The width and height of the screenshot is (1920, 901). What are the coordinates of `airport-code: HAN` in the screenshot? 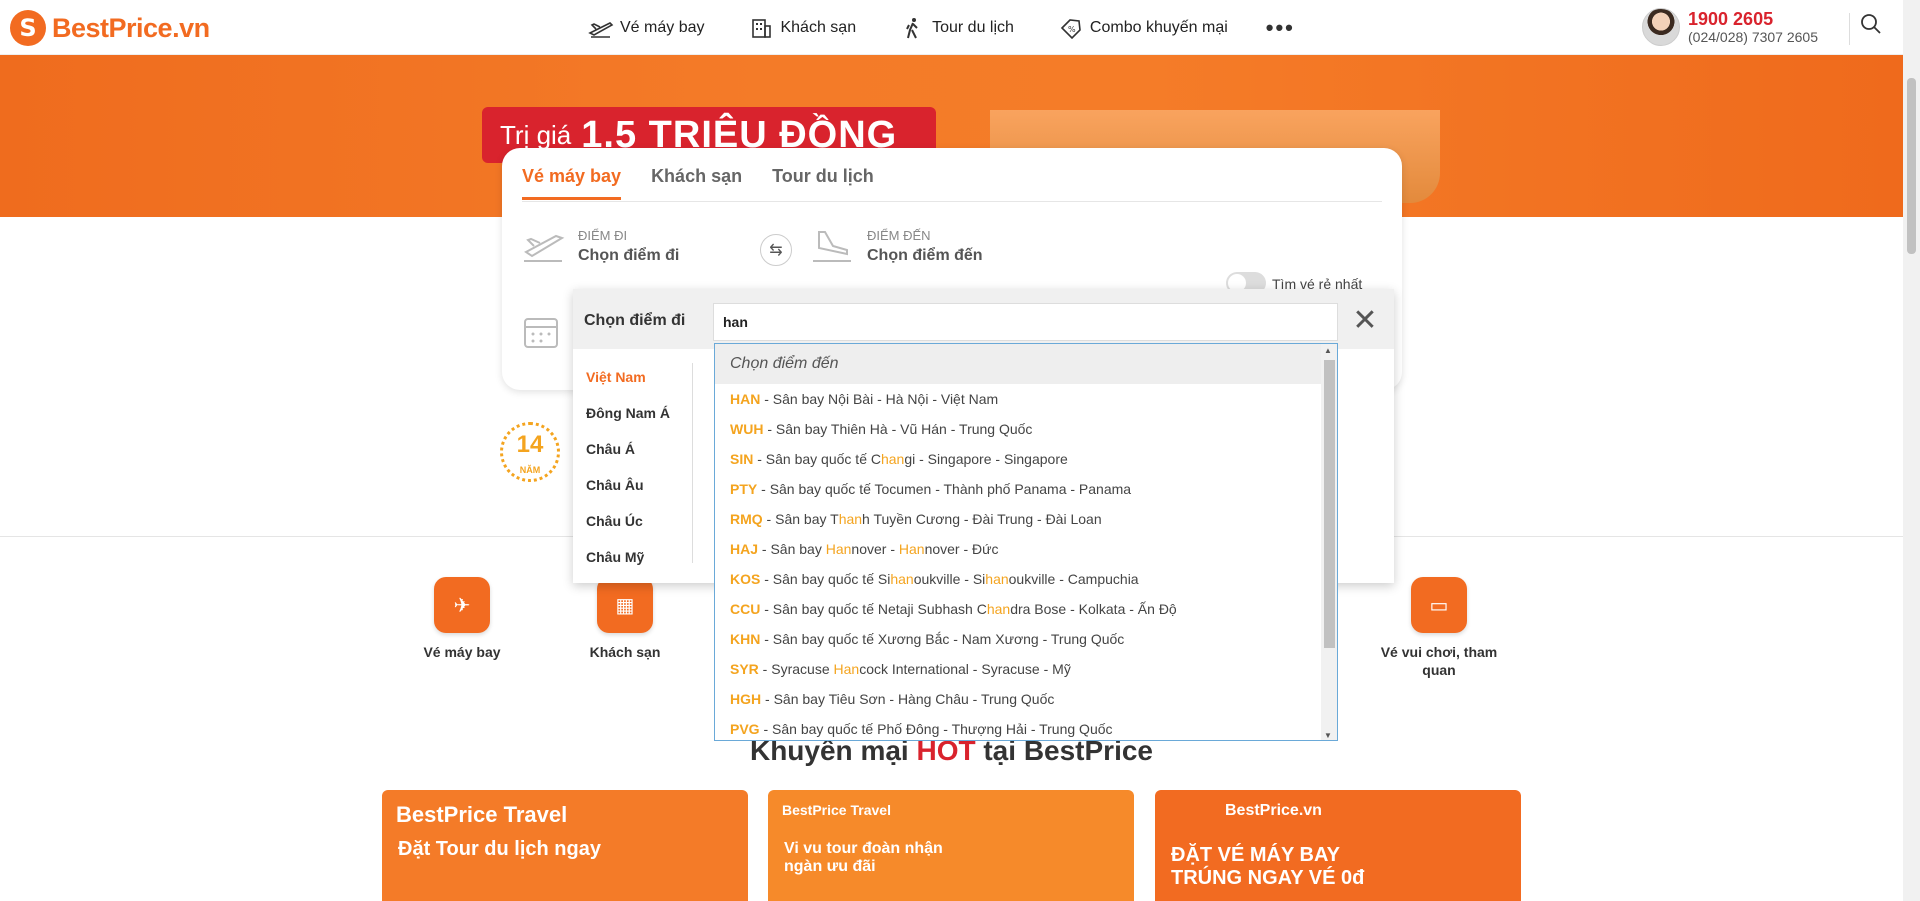 It's located at (745, 399).